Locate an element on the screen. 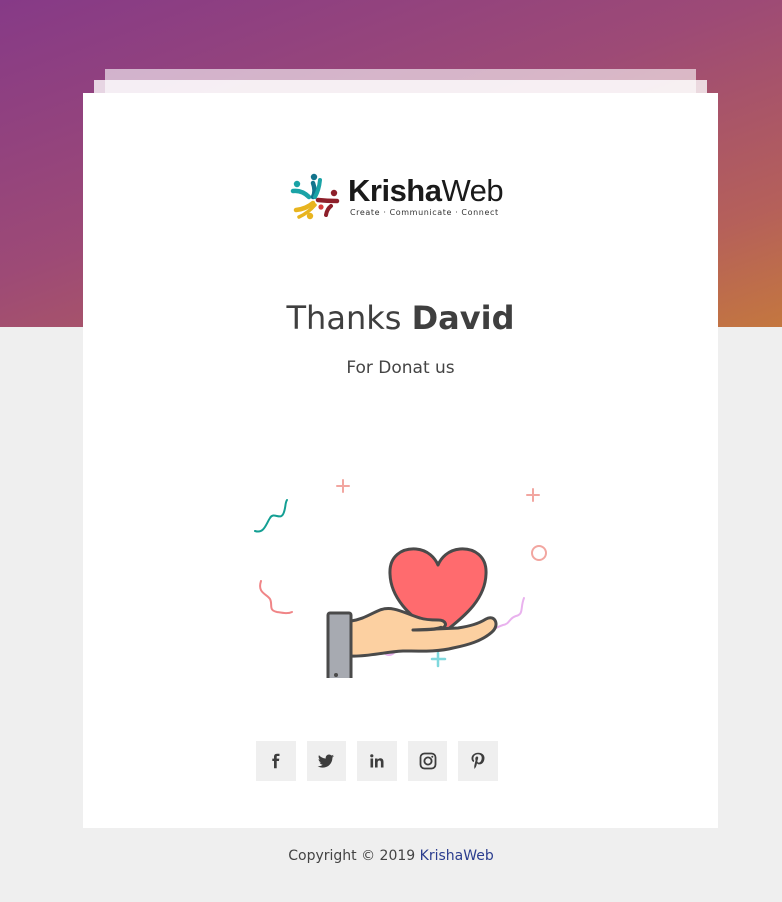  pinterest-icon is located at coordinates (478, 760).